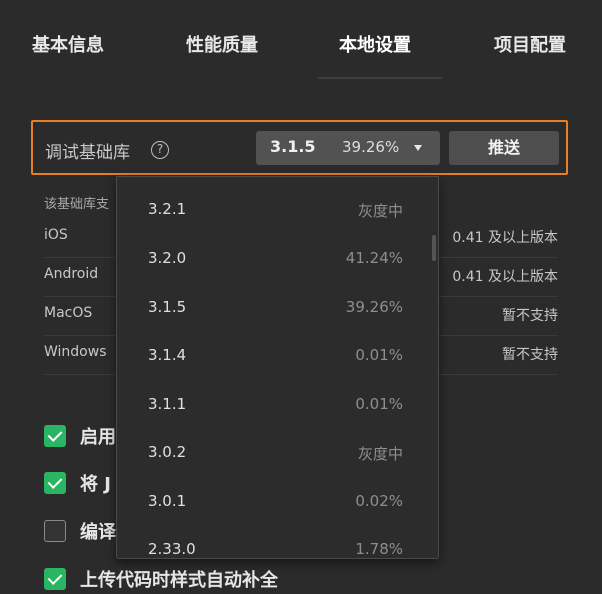 The width and height of the screenshot is (602, 594). I want to click on active-tab-indicator, so click(380, 78).